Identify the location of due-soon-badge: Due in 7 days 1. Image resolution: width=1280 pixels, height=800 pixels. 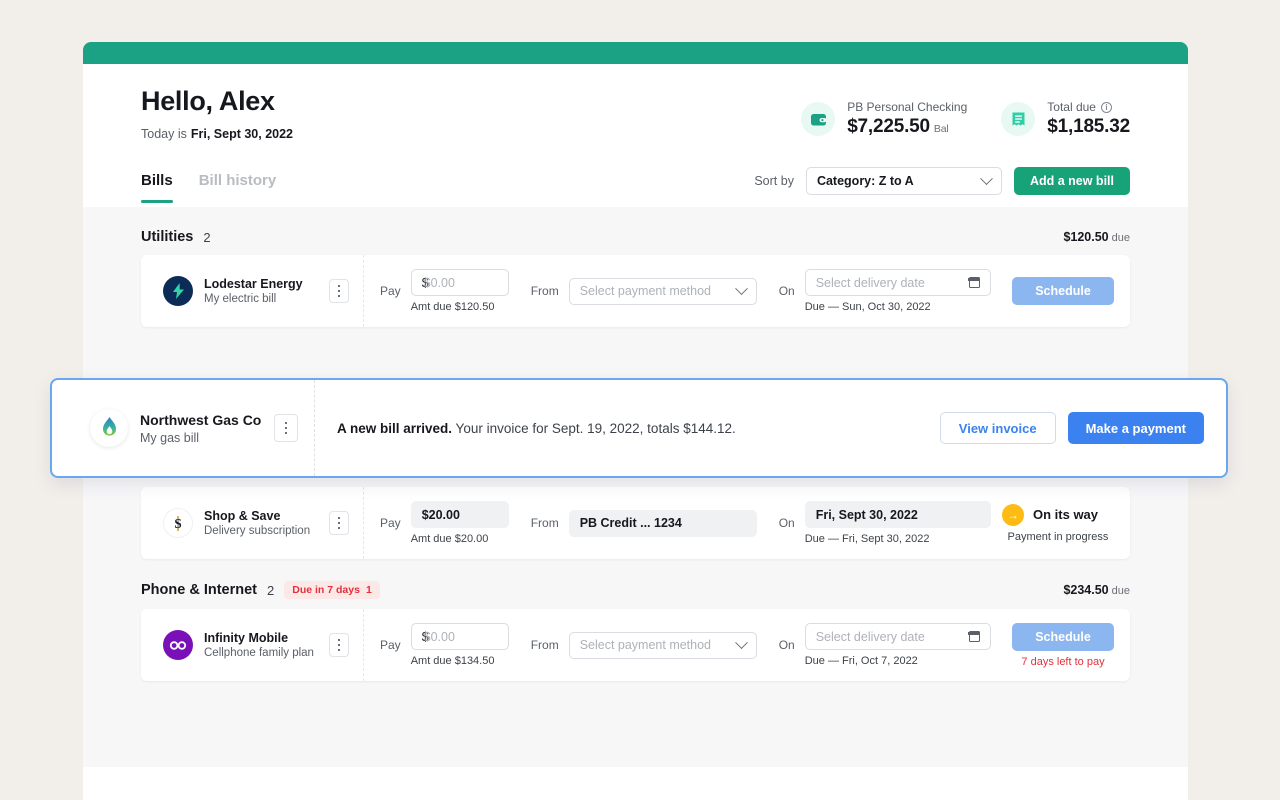
(332, 590).